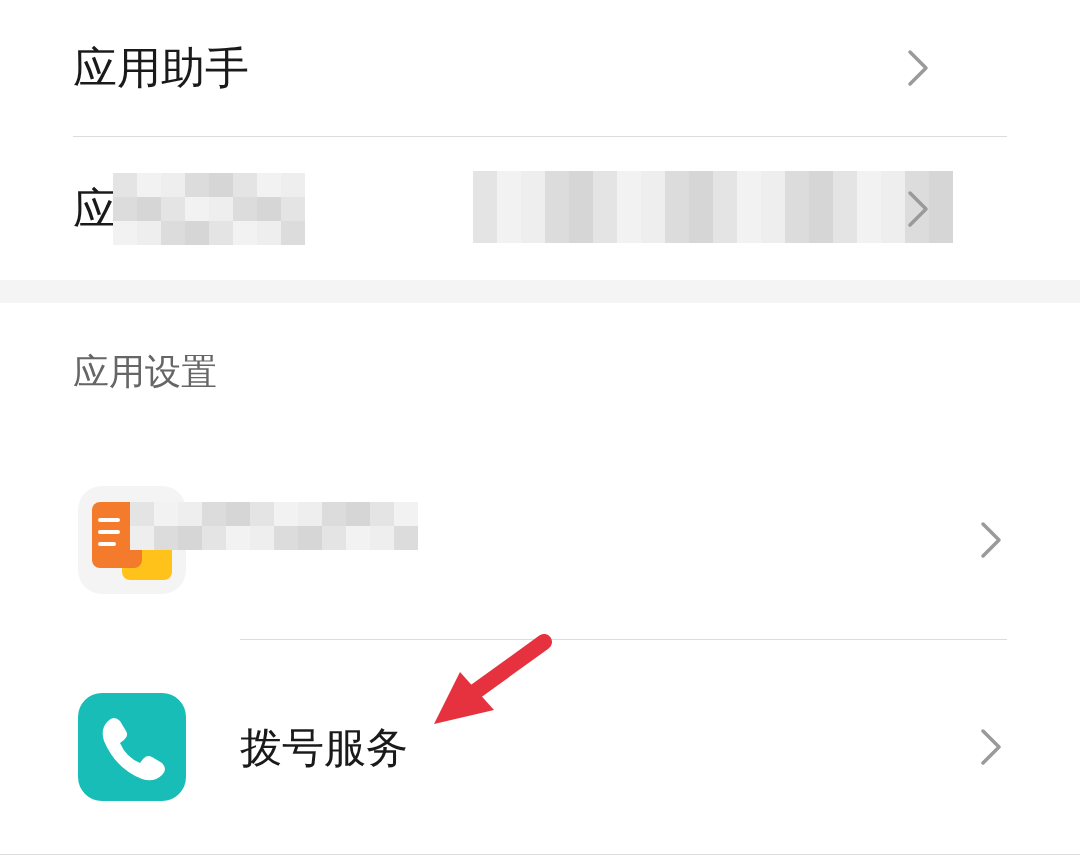 The width and height of the screenshot is (1080, 867). I want to click on app-label: 拨号服务, so click(324, 747).